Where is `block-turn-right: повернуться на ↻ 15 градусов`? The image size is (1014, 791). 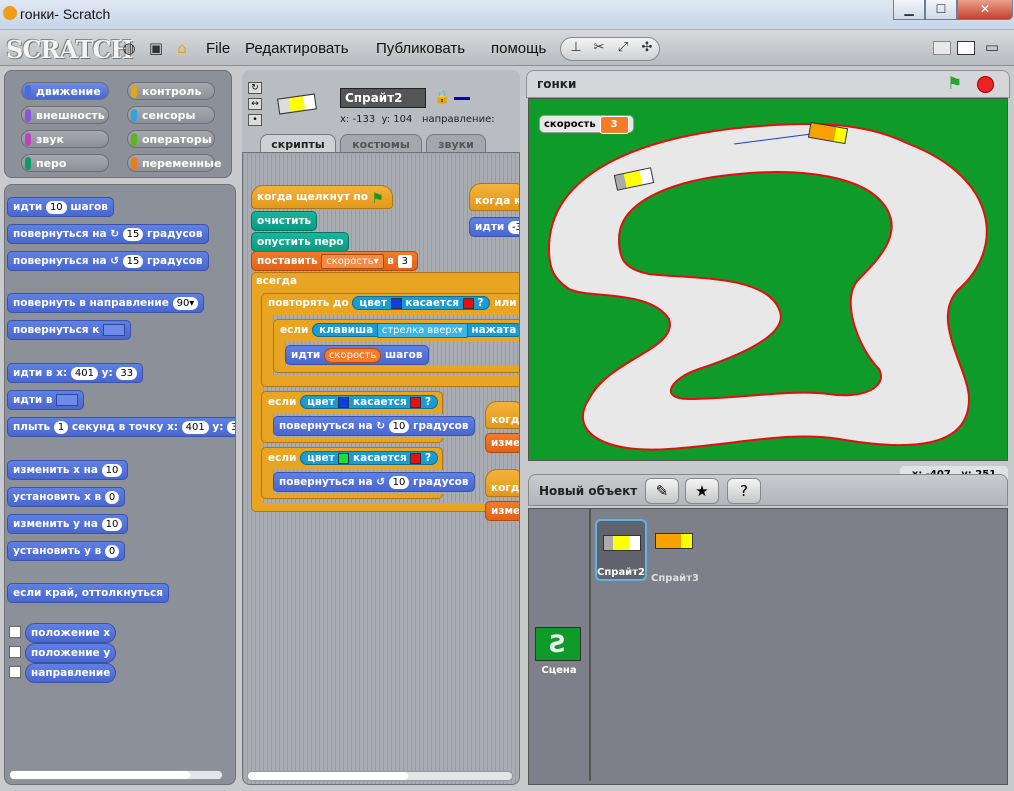 block-turn-right: повернуться на ↻ 15 градусов is located at coordinates (108, 234).